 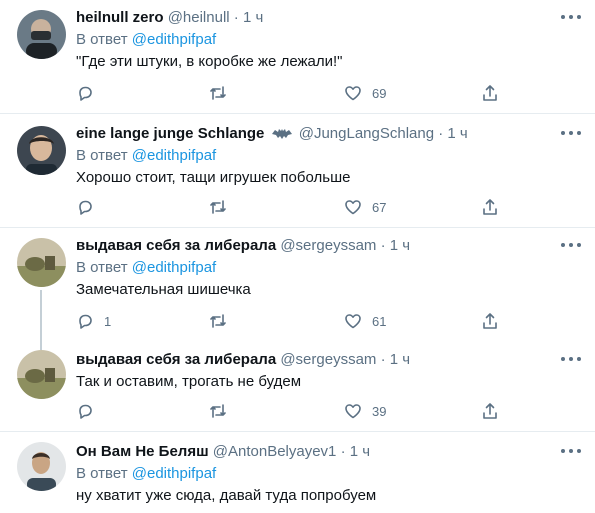 What do you see at coordinates (281, 134) in the screenshot?
I see `bat-icon` at bounding box center [281, 134].